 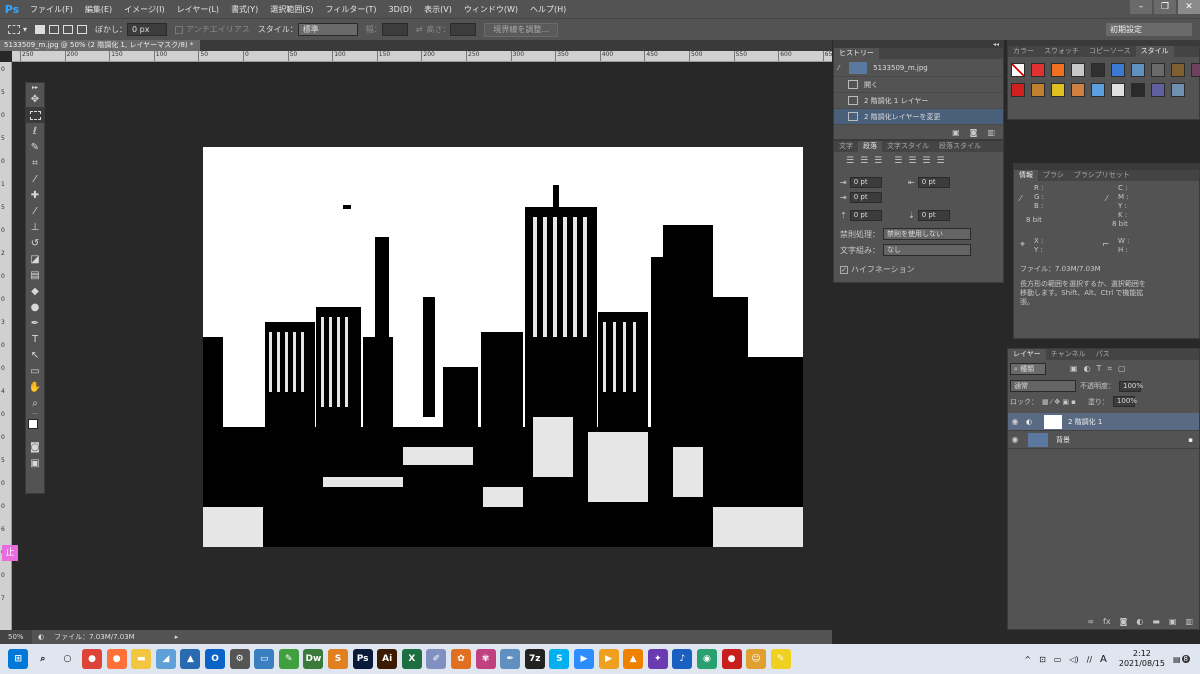 What do you see at coordinates (1165, 7) in the screenshot?
I see `restore-button: ❐` at bounding box center [1165, 7].